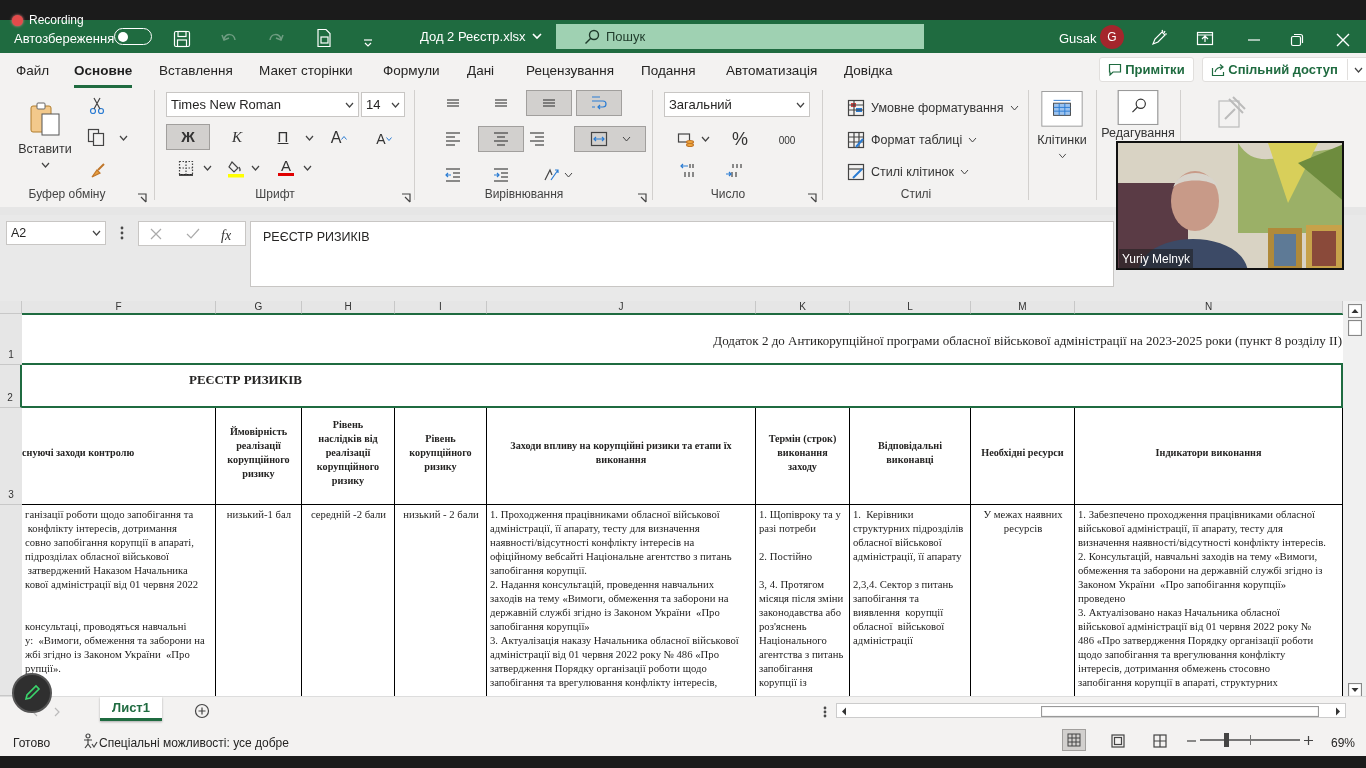 This screenshot has width=1366, height=768. What do you see at coordinates (103, 74) in the screenshot?
I see `ribbon-tab: Основне` at bounding box center [103, 74].